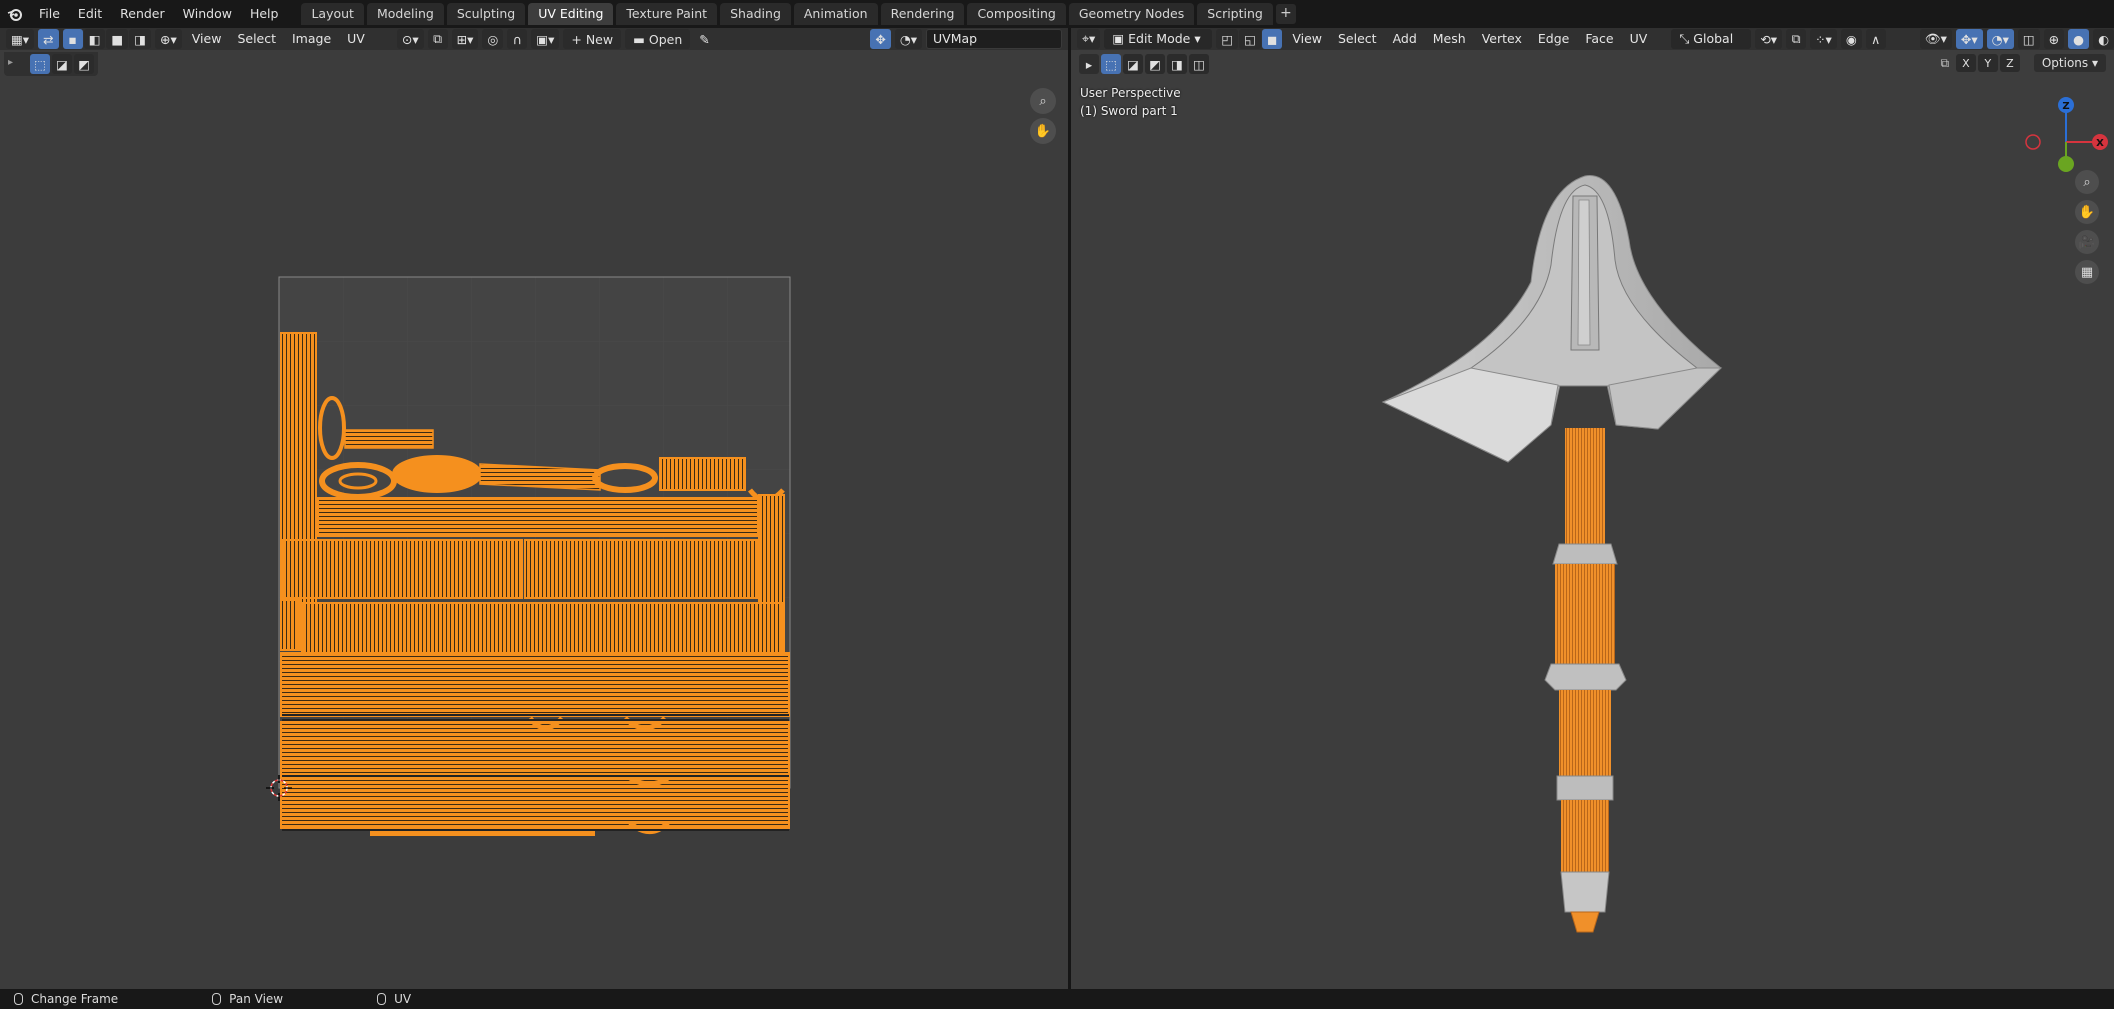 The height and width of the screenshot is (1009, 2114). Describe the element at coordinates (1711, 47) in the screenshot. I see `transform-orientation-dropdown: ⤡ Global ▾` at that location.